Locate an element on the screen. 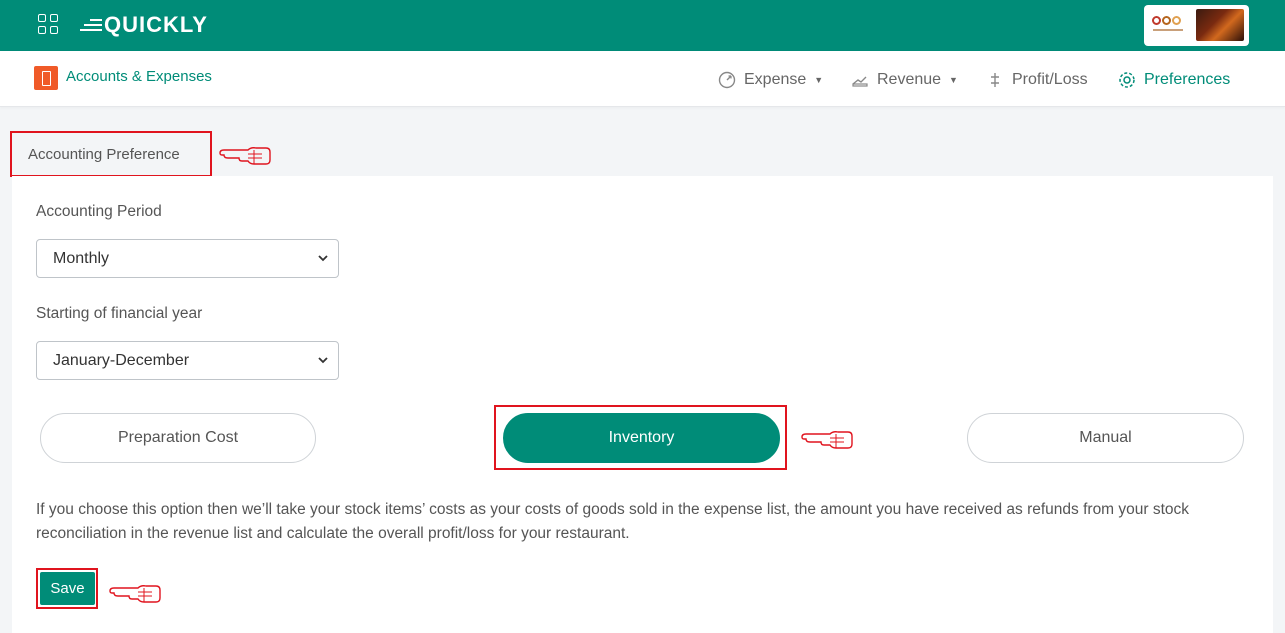 The width and height of the screenshot is (1285, 633). option-inventory: Inventory is located at coordinates (641, 438).